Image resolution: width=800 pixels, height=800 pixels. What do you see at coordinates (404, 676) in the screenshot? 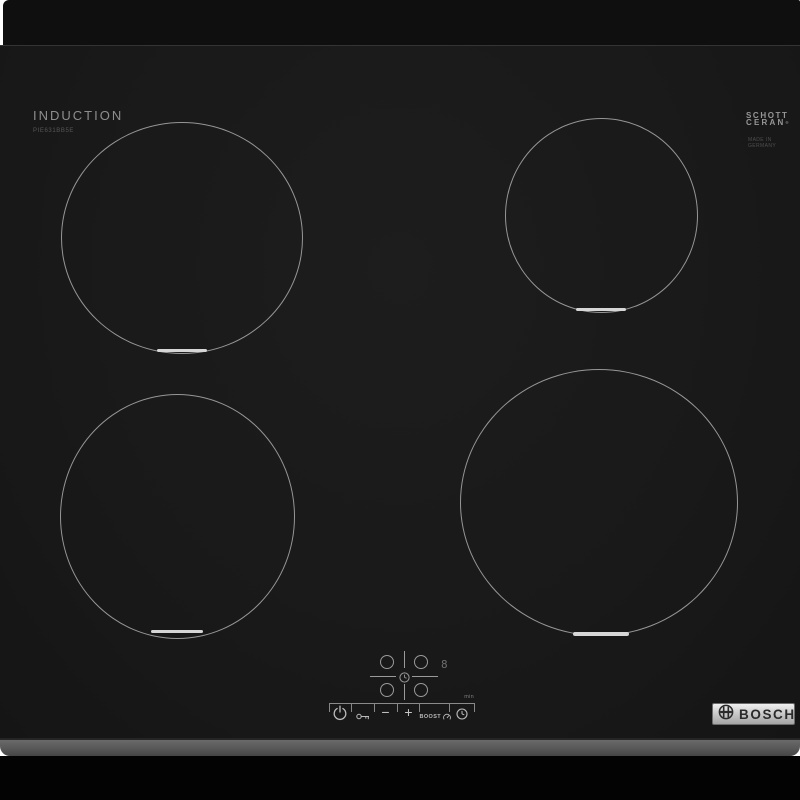
I see `selector-center-clock-icon` at bounding box center [404, 676].